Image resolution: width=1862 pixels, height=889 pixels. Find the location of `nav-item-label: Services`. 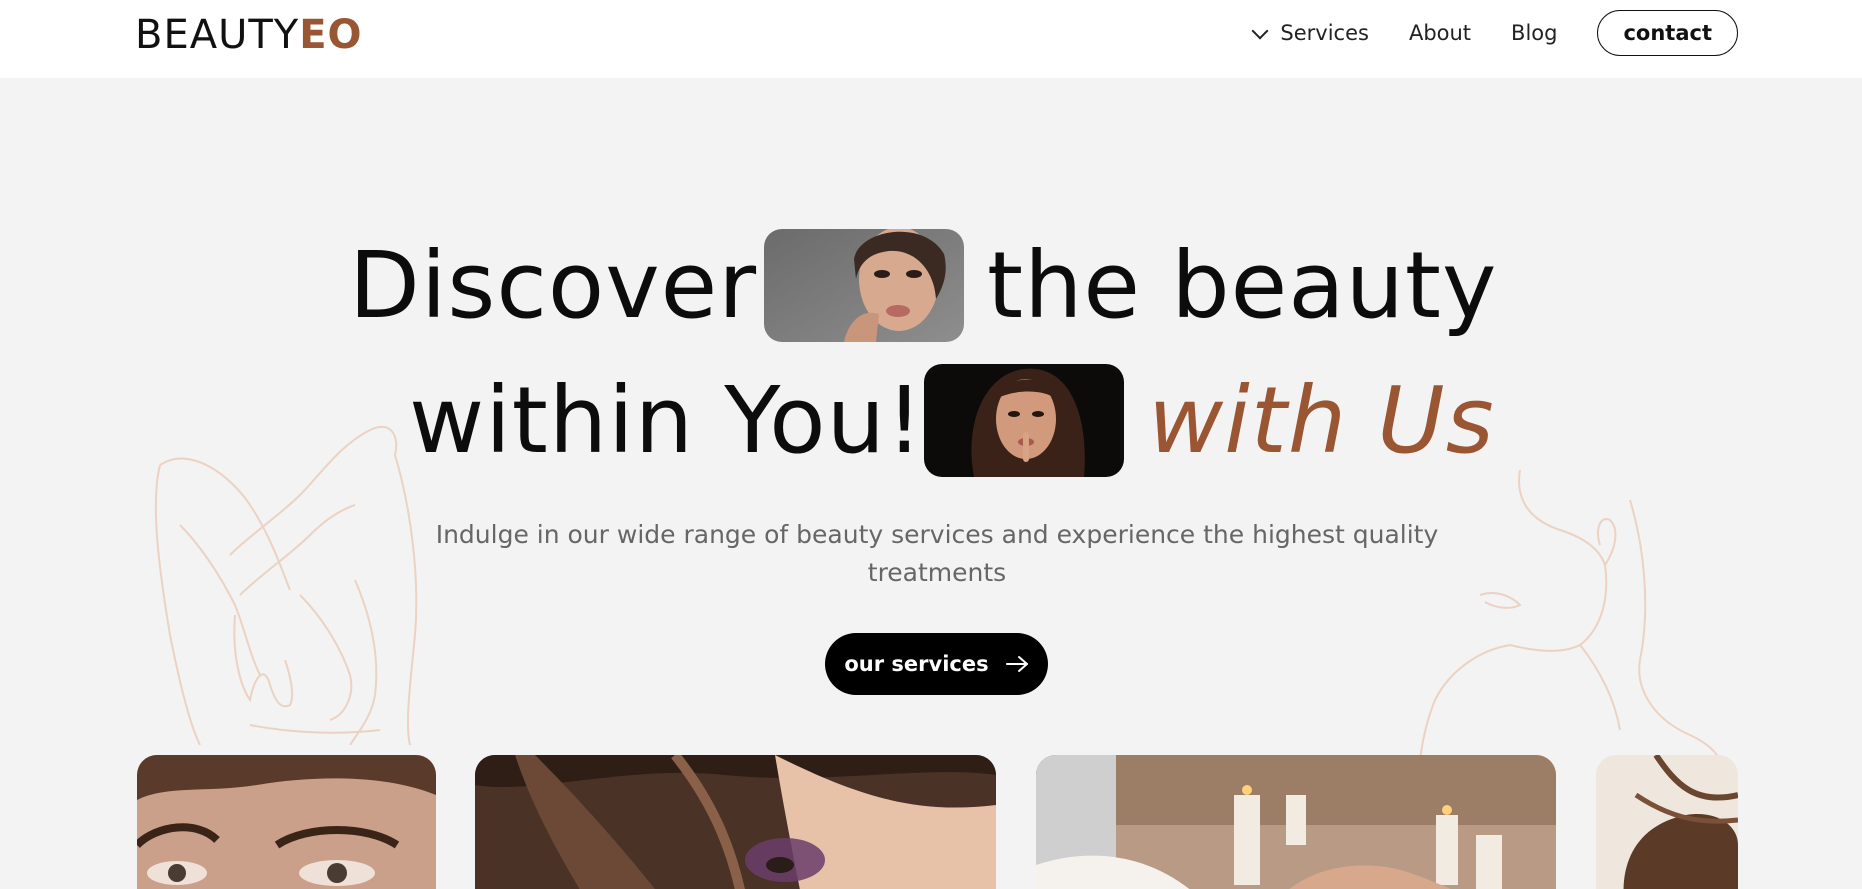

nav-item-label: Services is located at coordinates (1324, 33).